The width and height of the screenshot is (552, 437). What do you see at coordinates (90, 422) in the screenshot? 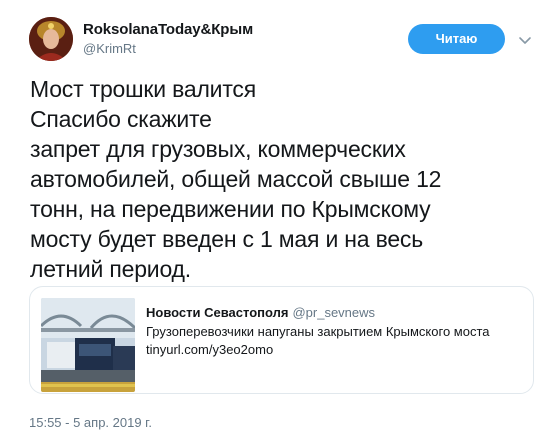
I see `tweet-timestamp: 15:55 - 5 апр. 2019 г.` at bounding box center [90, 422].